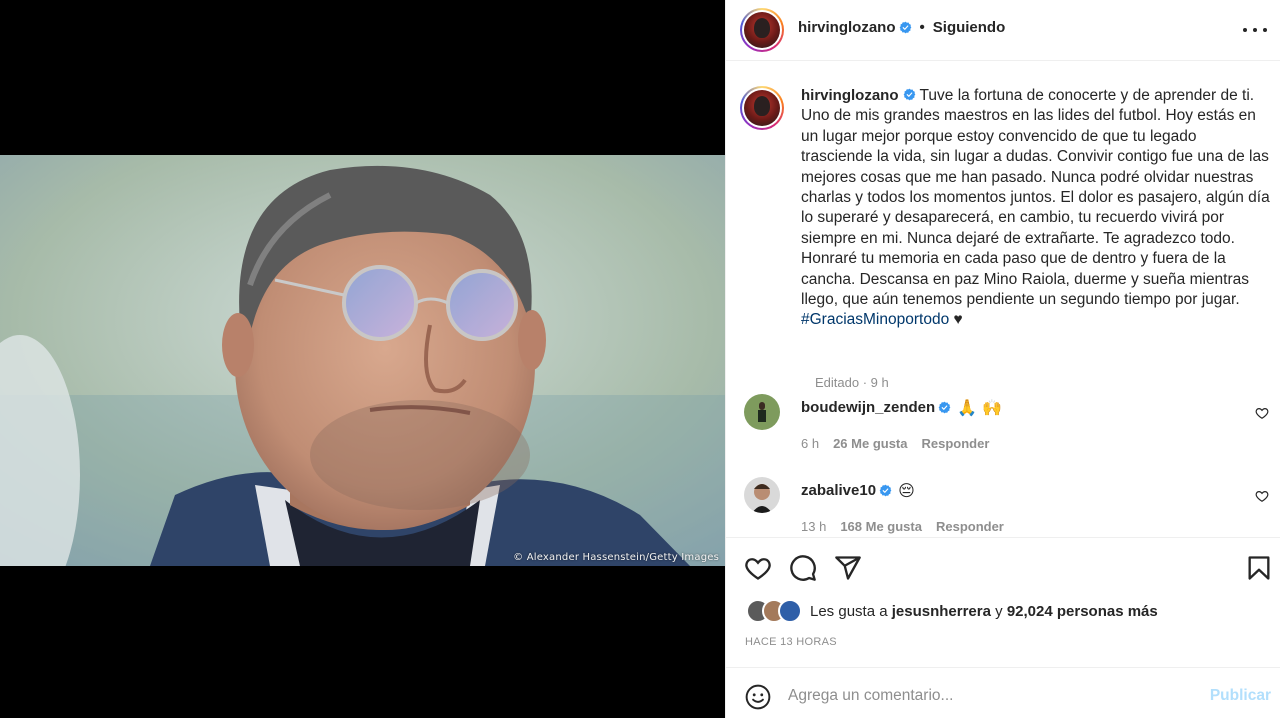  I want to click on comment-body: zabalive10 😔, so click(858, 490).